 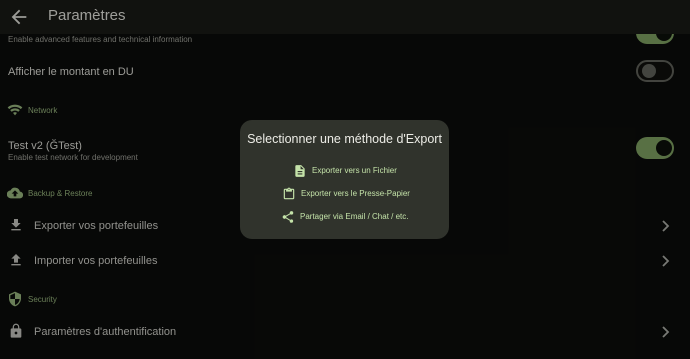 I want to click on clipboard-icon, so click(x=289, y=193).